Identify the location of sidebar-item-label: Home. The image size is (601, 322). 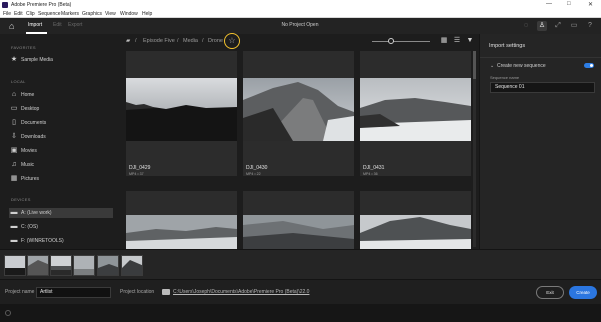
(28, 95).